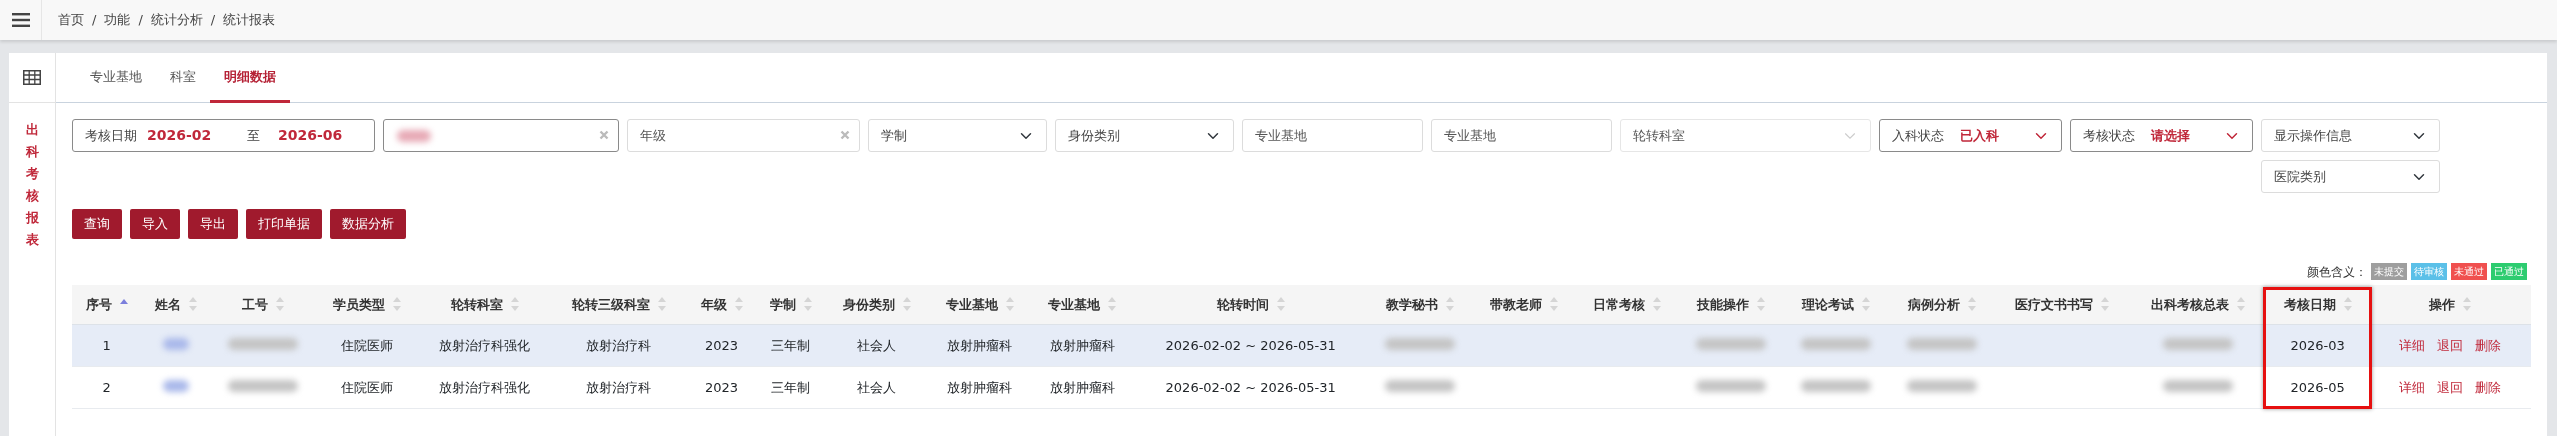 Image resolution: width=2557 pixels, height=436 pixels. What do you see at coordinates (97, 224) in the screenshot?
I see `action-button: 查询` at bounding box center [97, 224].